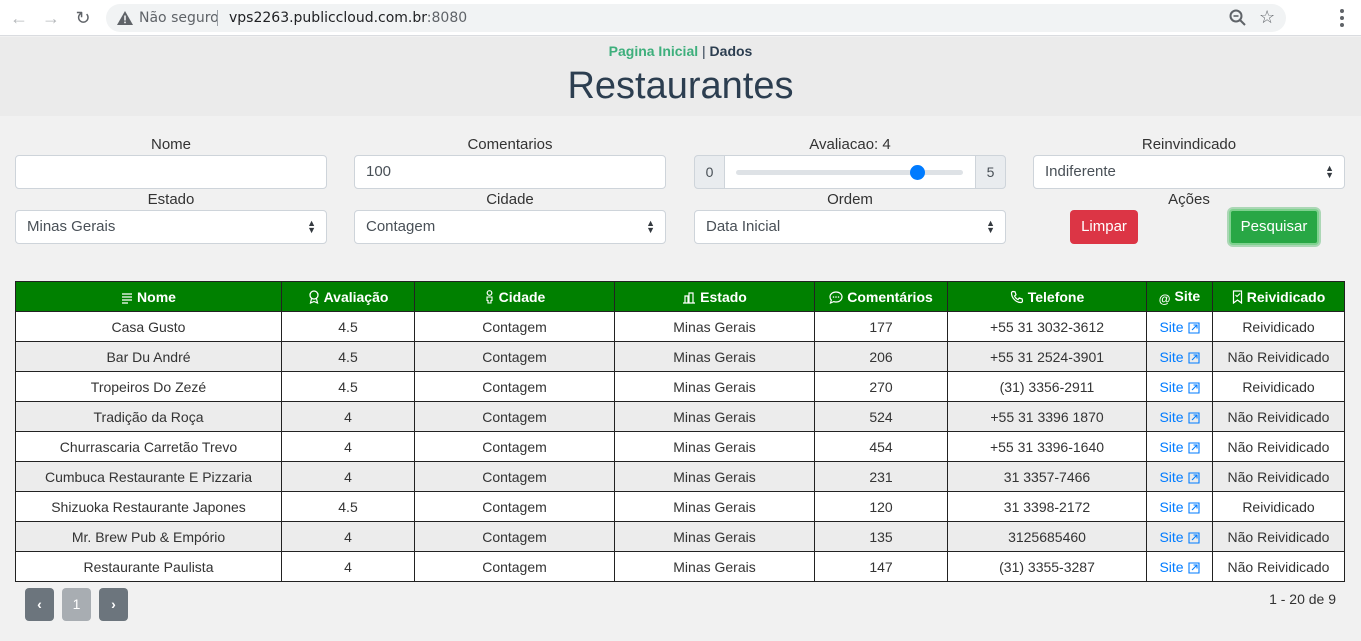 This screenshot has width=1361, height=641. Describe the element at coordinates (918, 172) in the screenshot. I see `slider-thumb` at that location.